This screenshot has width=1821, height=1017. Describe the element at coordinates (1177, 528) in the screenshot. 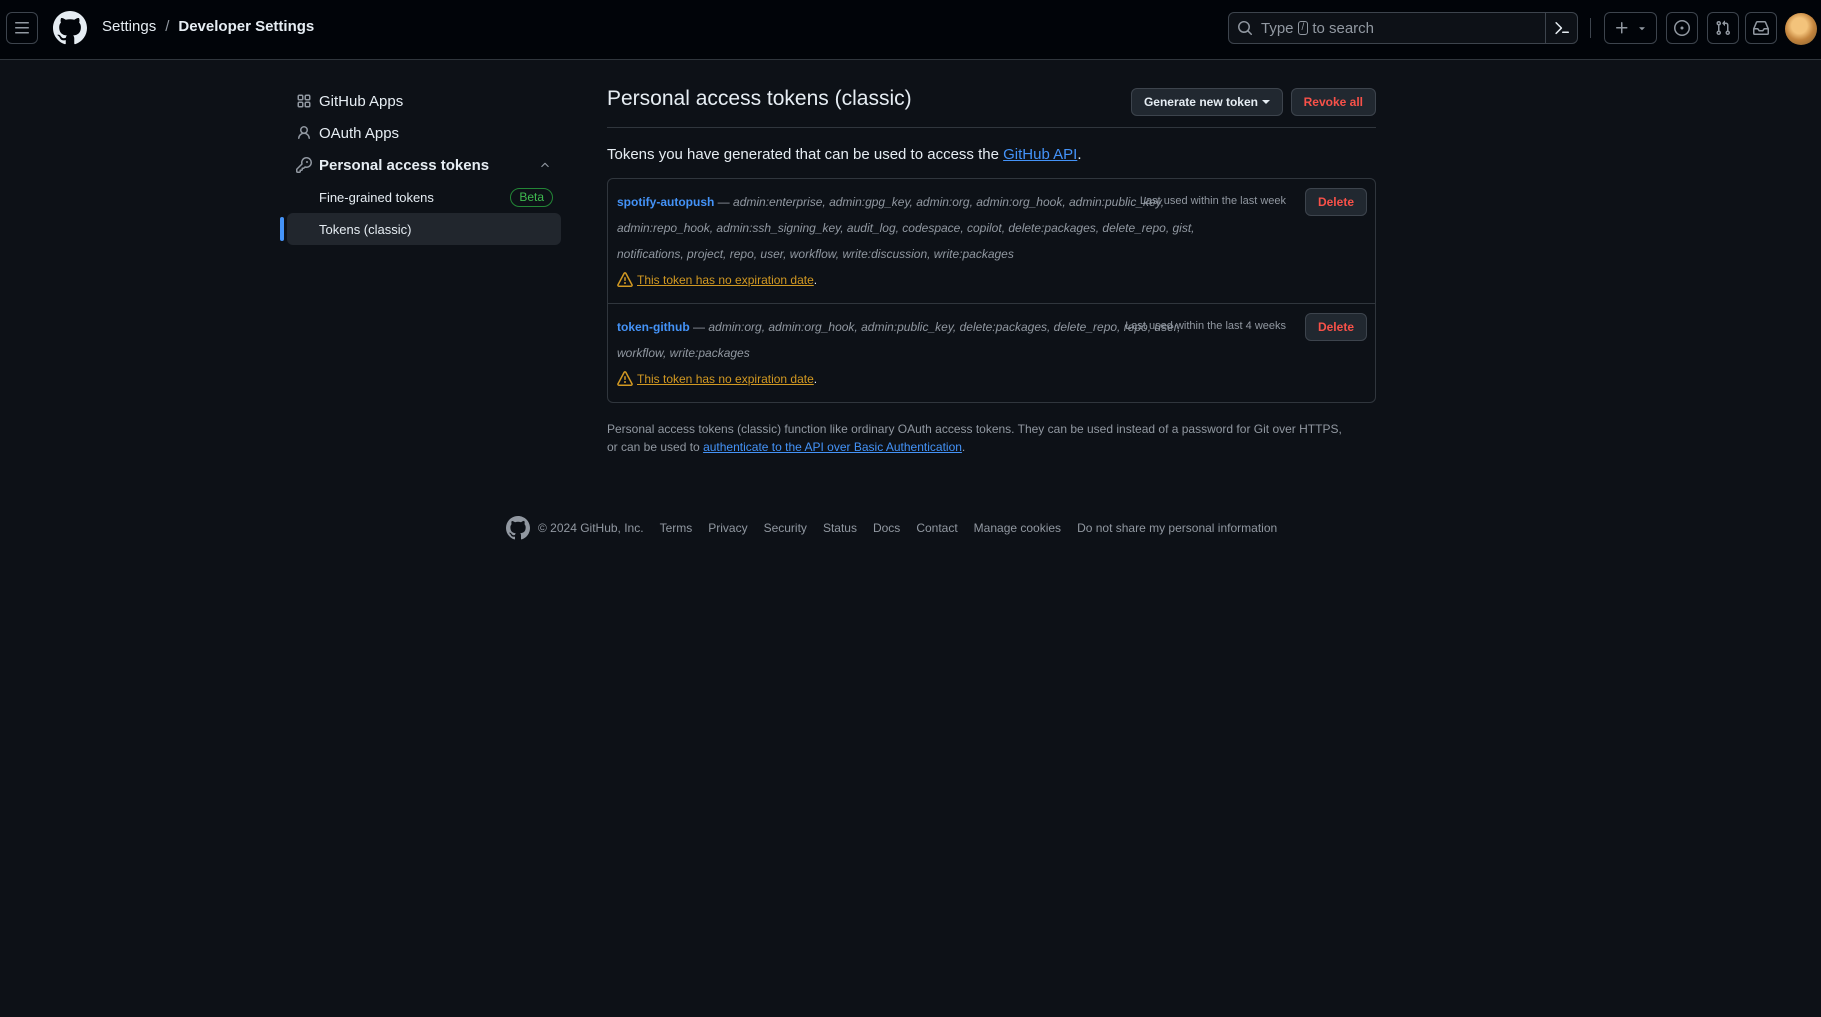

I see `footer-link-do-not-share: Do not share my personal information` at that location.